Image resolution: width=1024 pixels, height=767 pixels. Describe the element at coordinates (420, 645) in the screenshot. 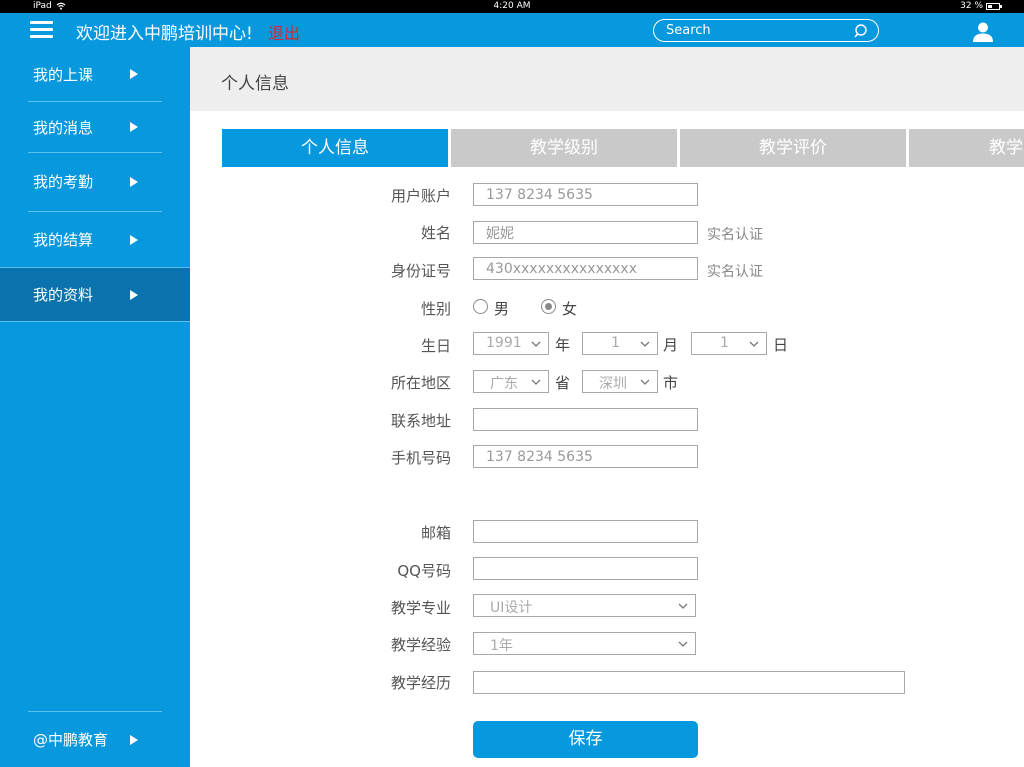

I see `experience-label: 教学经验` at that location.